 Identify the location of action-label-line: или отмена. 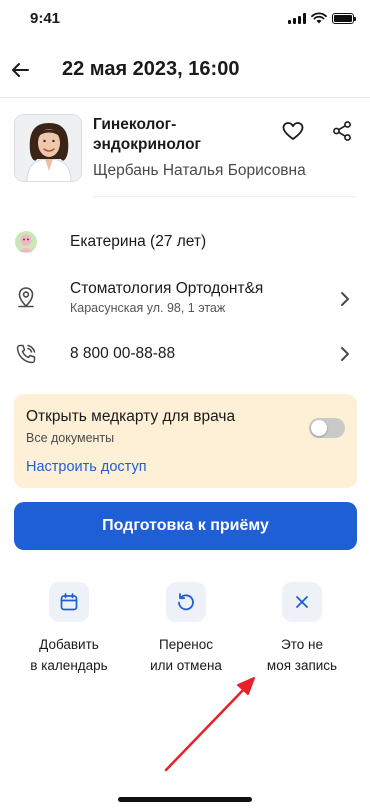
(186, 665).